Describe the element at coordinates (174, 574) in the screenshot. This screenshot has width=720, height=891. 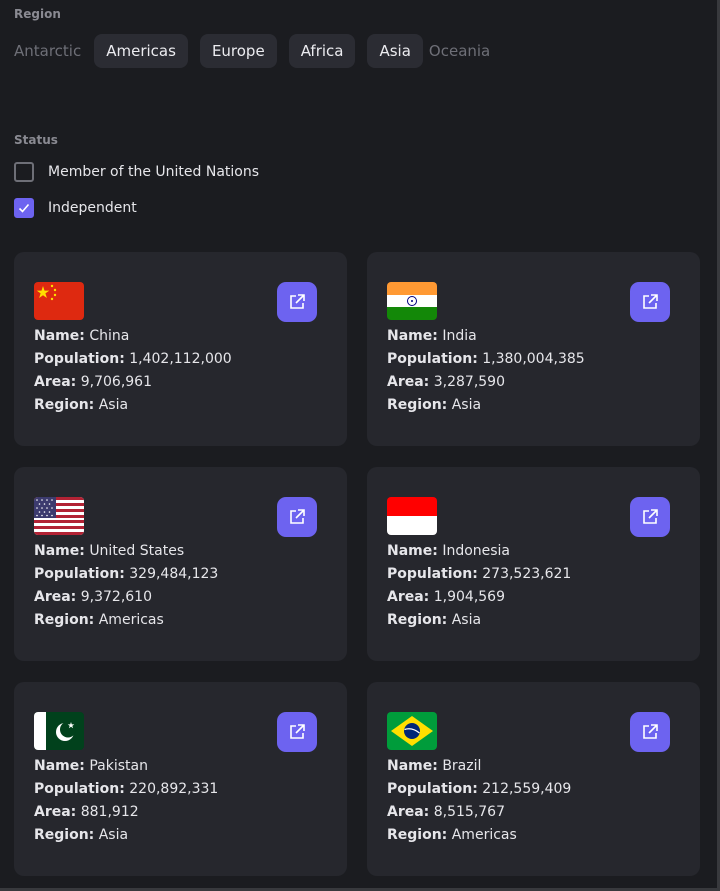
I see `country-population: 329,484,123` at that location.